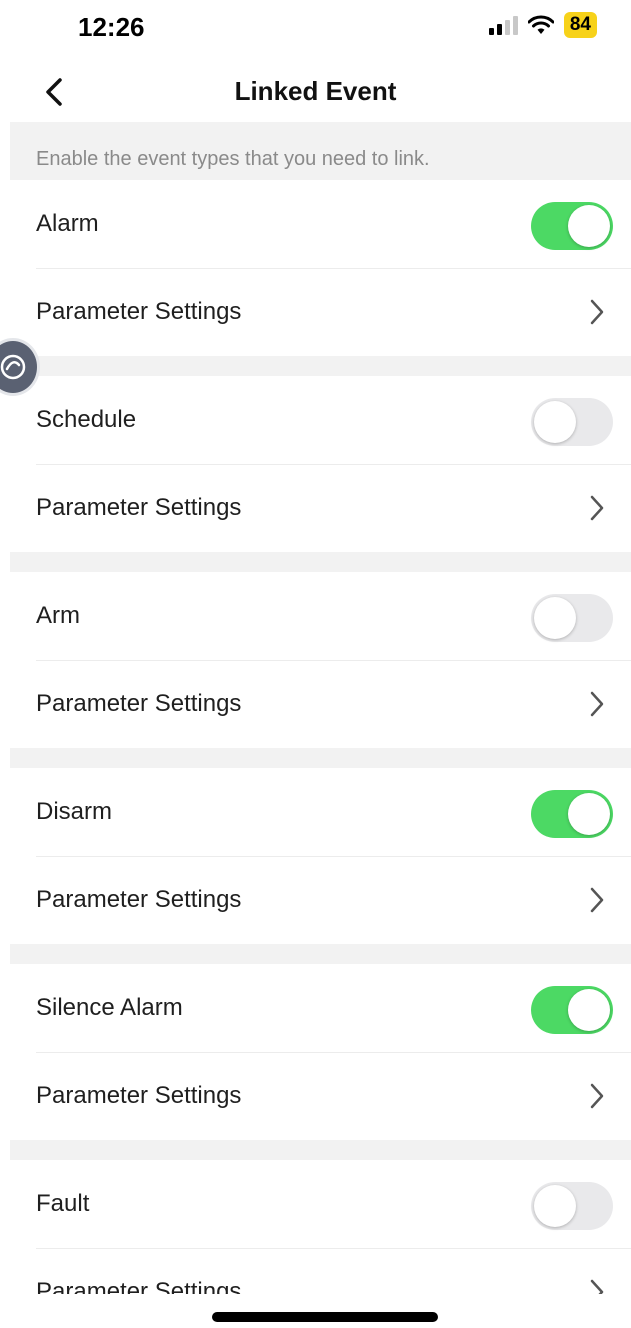 The image size is (631, 1328). What do you see at coordinates (320, 224) in the screenshot?
I see `event-toggle-row: Alarm` at bounding box center [320, 224].